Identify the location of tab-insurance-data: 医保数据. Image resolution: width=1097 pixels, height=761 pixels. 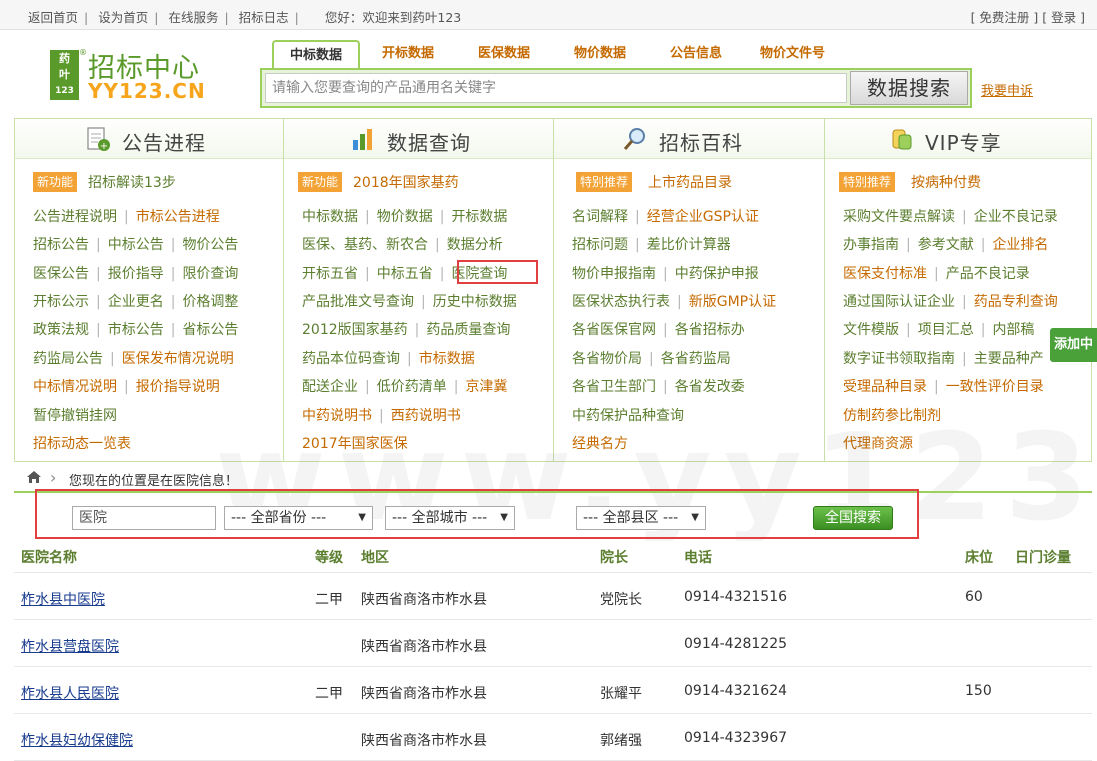
(504, 54).